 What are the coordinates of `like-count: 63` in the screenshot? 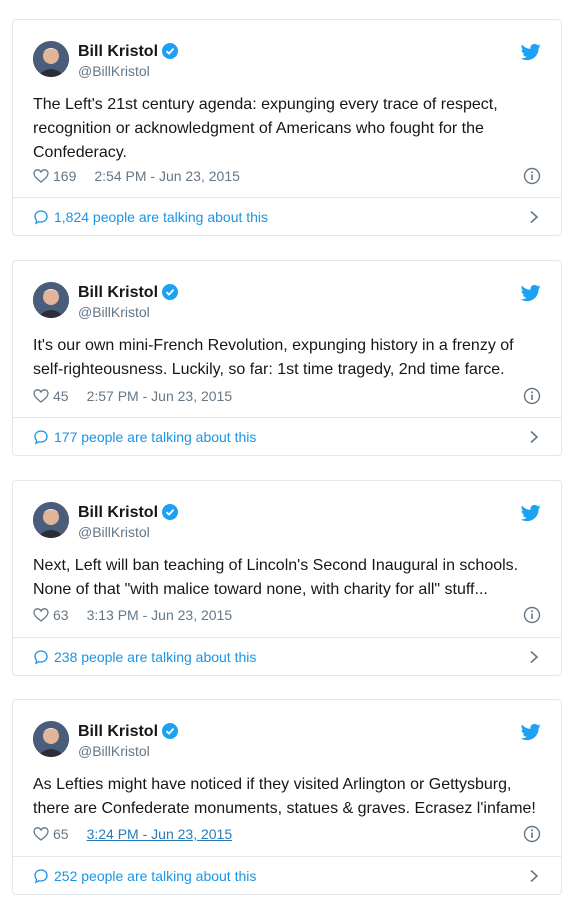 It's located at (61, 615).